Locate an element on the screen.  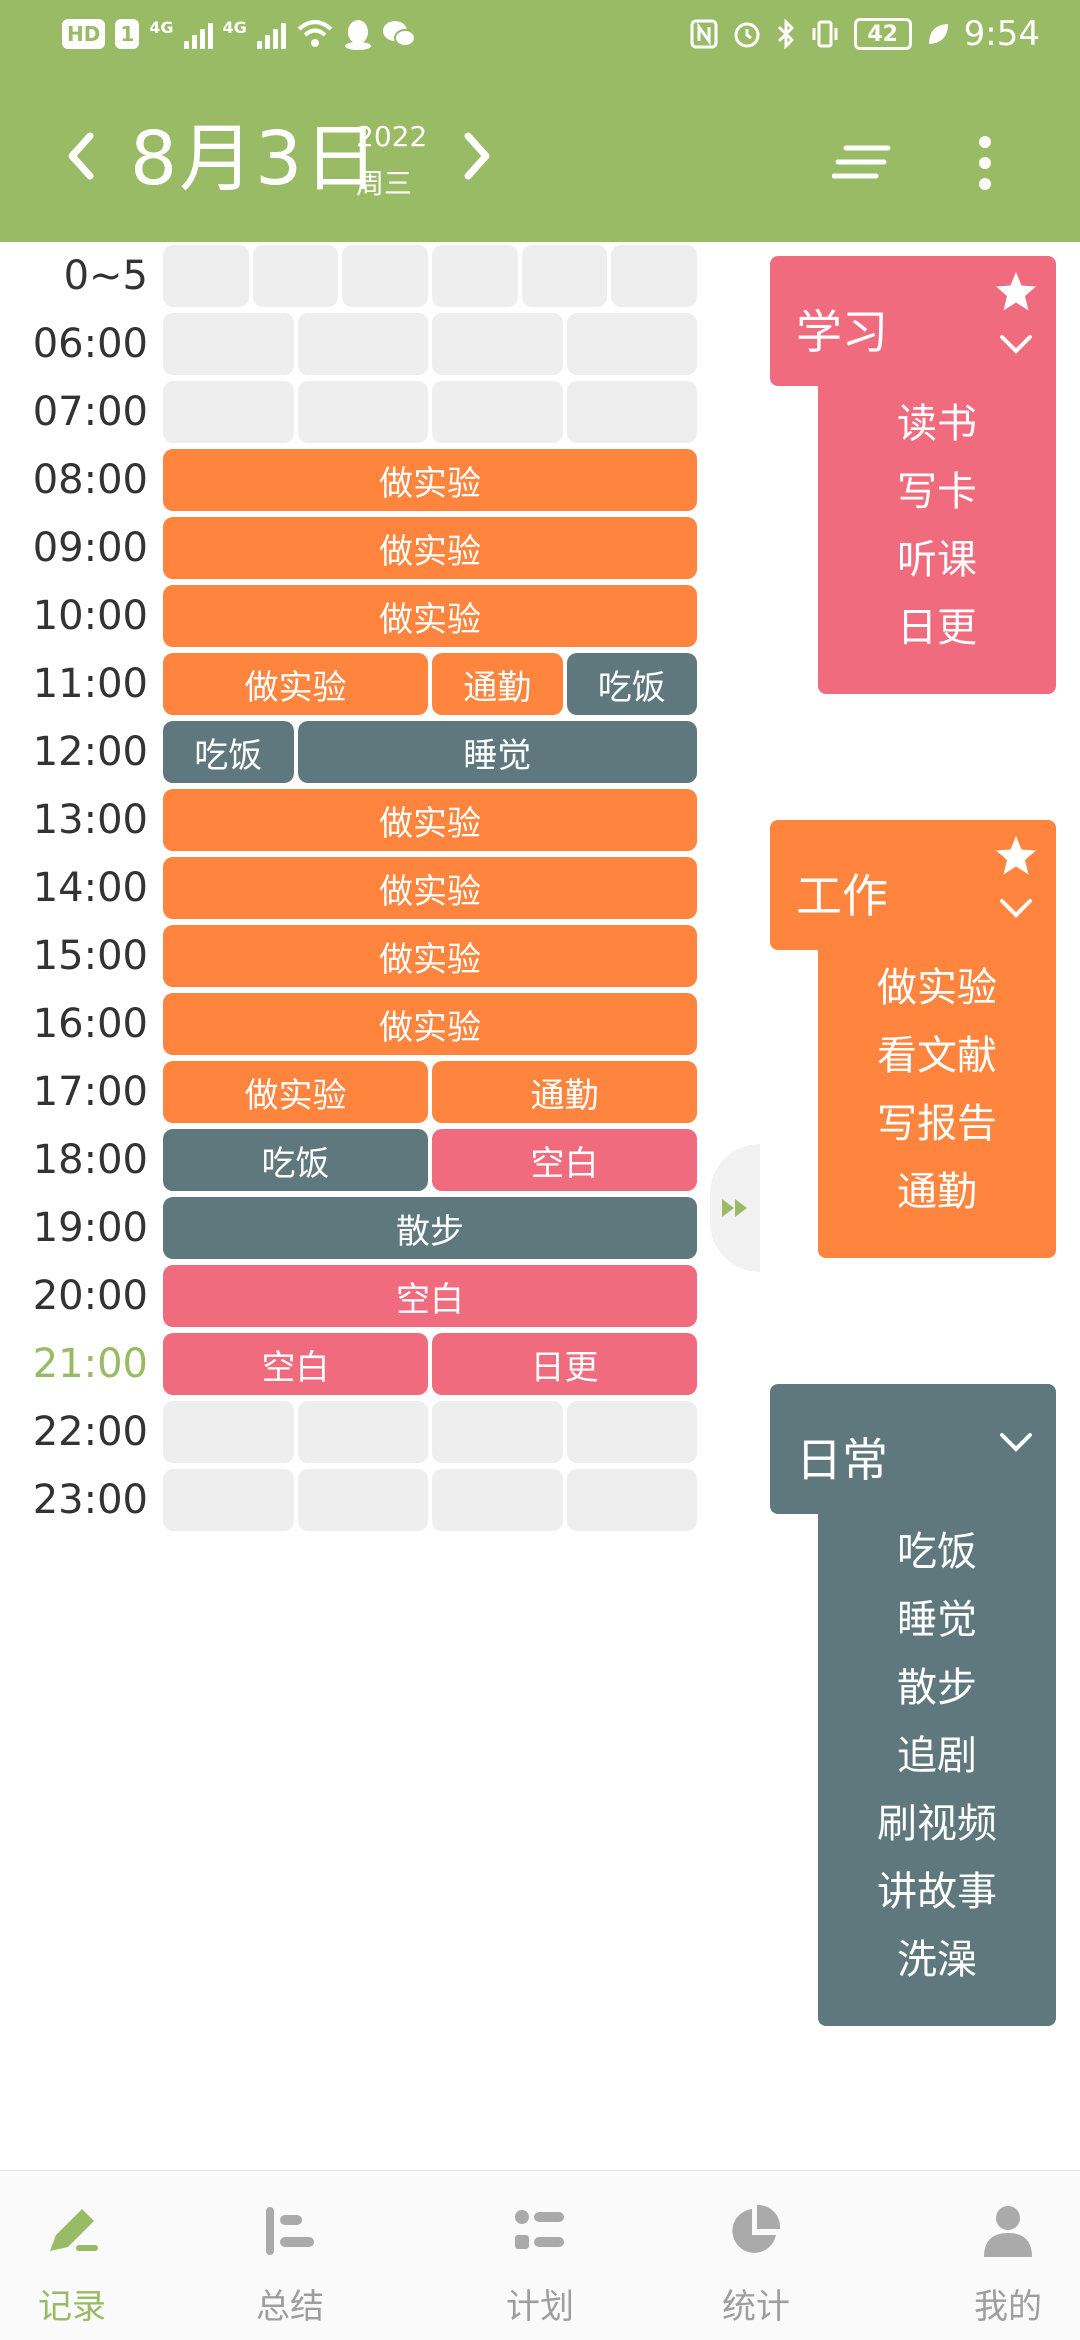
chevron-right-icon is located at coordinates (474, 156).